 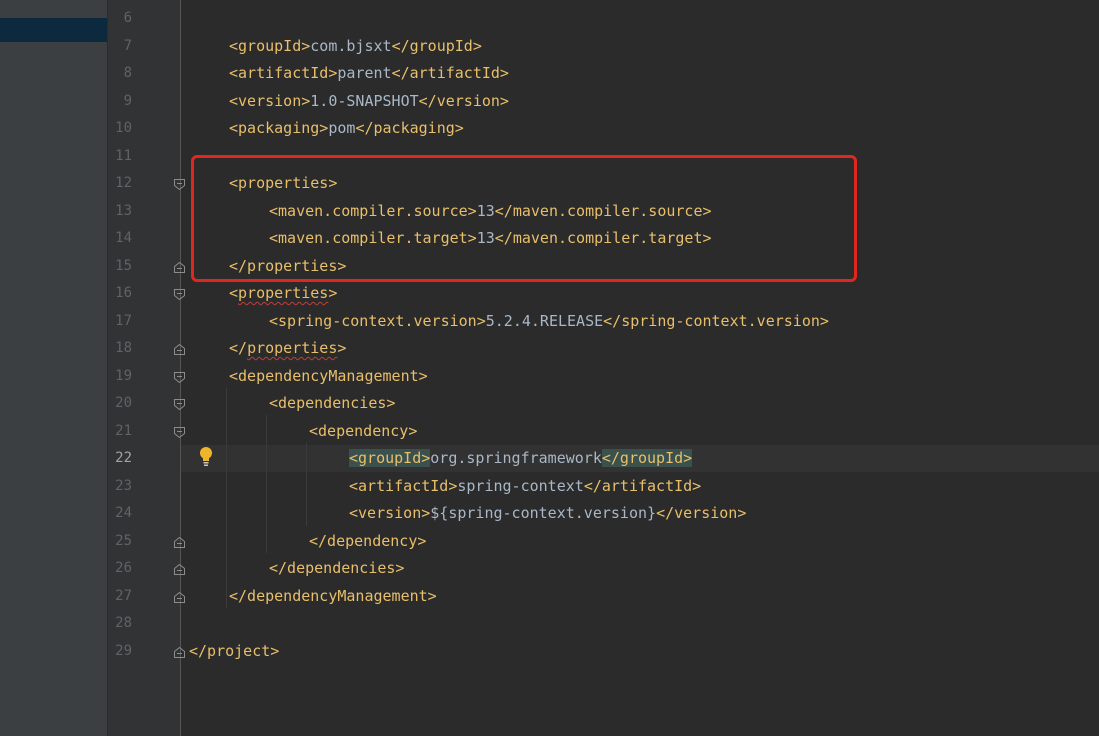 I want to click on code-text: <dependencies>, so click(x=332, y=404).